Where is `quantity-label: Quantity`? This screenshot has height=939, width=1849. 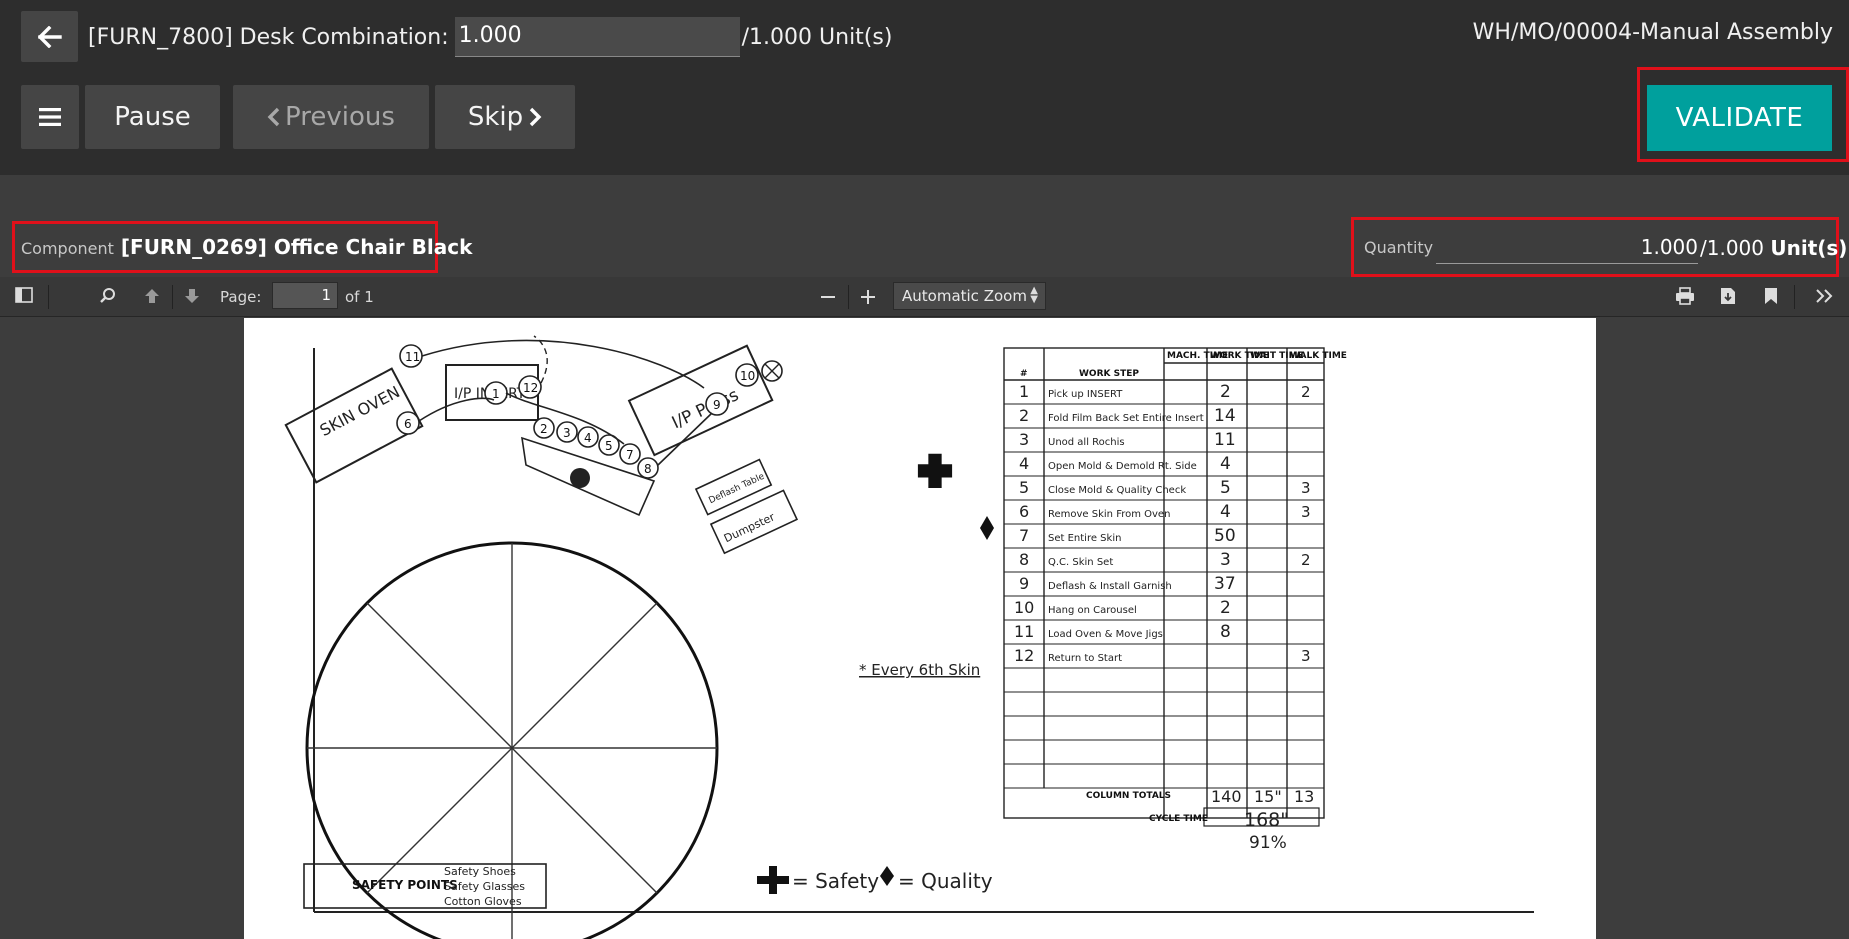 quantity-label: Quantity is located at coordinates (1399, 247).